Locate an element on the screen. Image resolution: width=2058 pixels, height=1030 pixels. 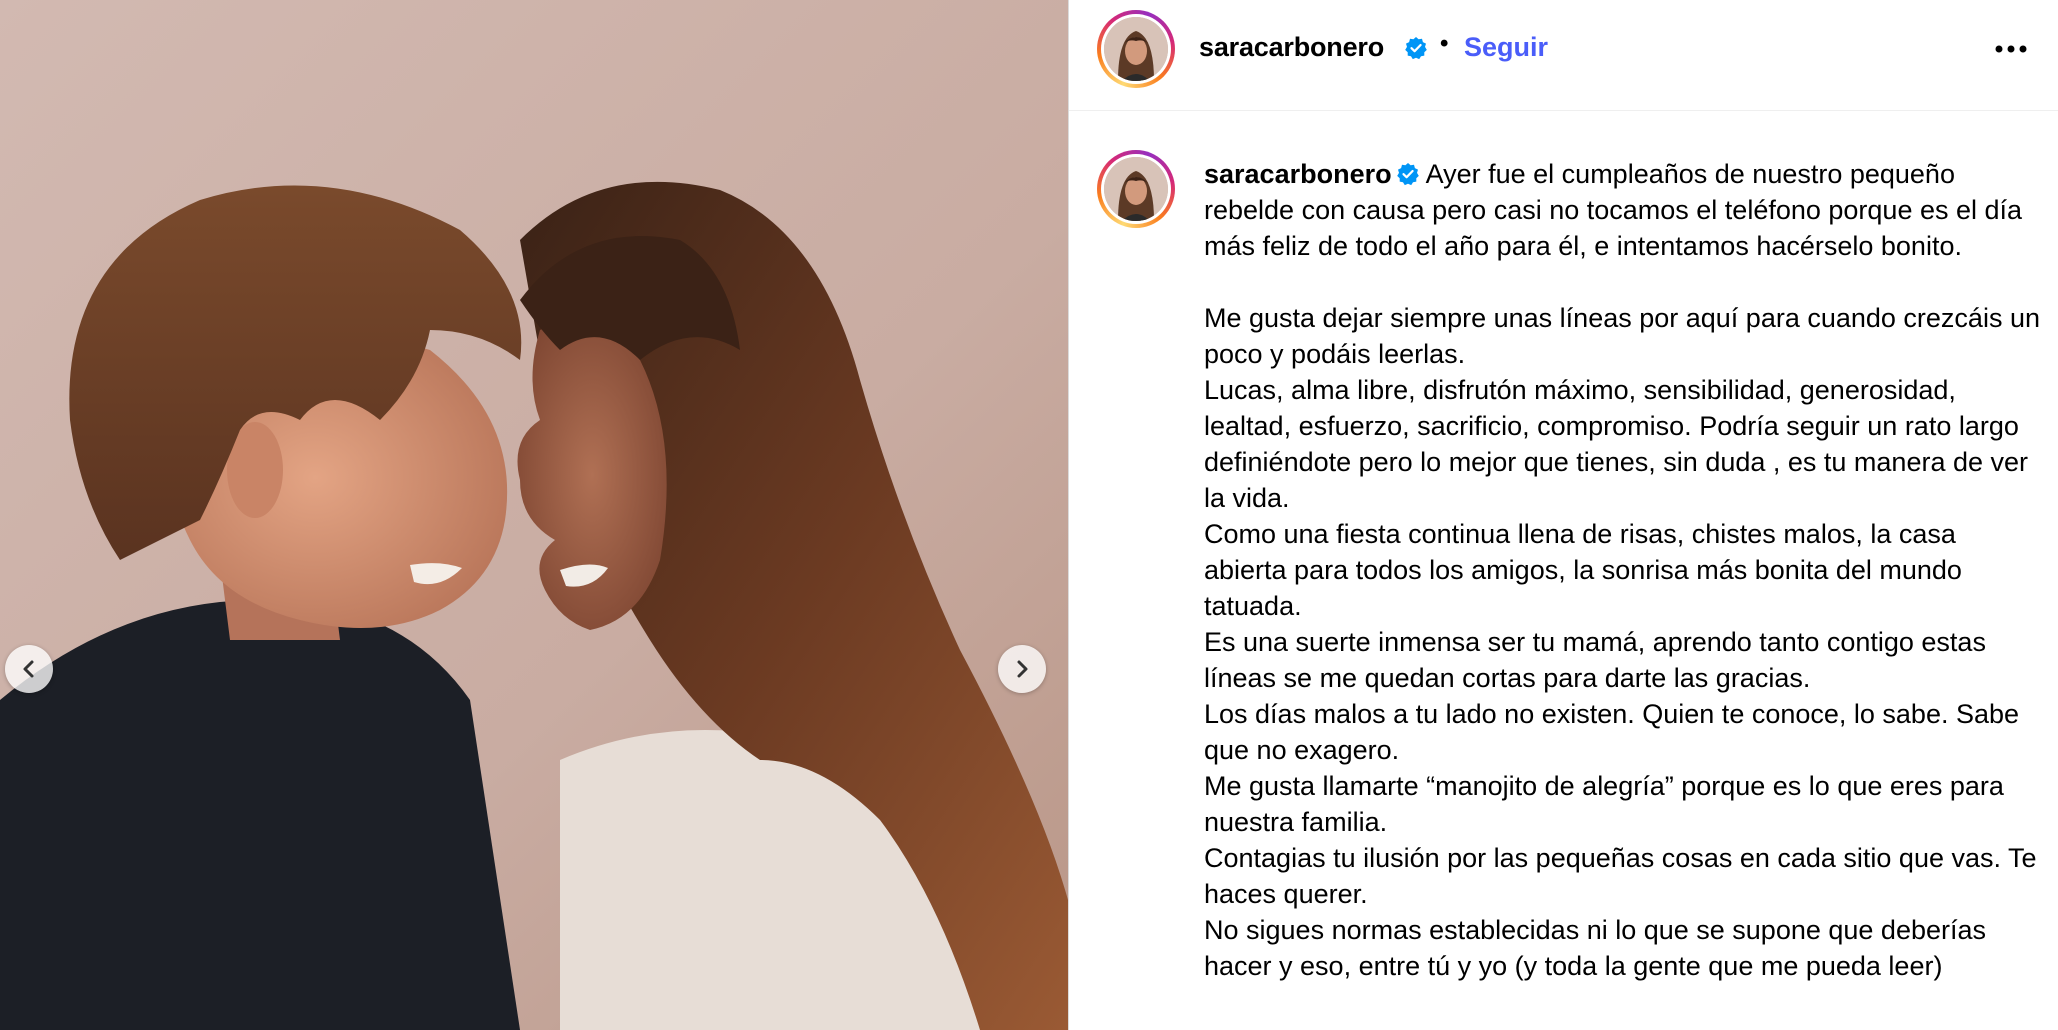
follow-button: Seguir is located at coordinates (1506, 47).